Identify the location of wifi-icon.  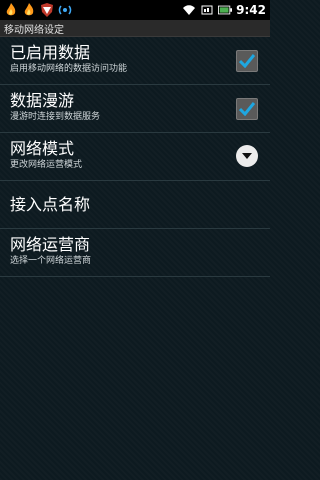
(189, 10).